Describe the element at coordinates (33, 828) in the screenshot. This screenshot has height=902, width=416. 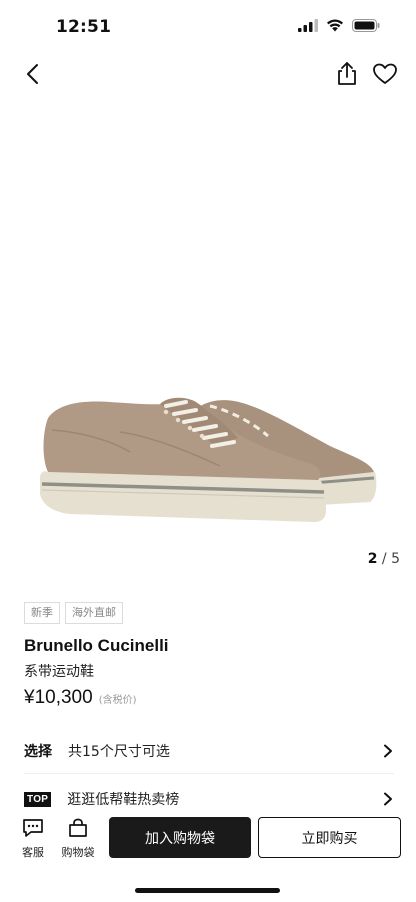
I see `chat-bubble-icon` at that location.